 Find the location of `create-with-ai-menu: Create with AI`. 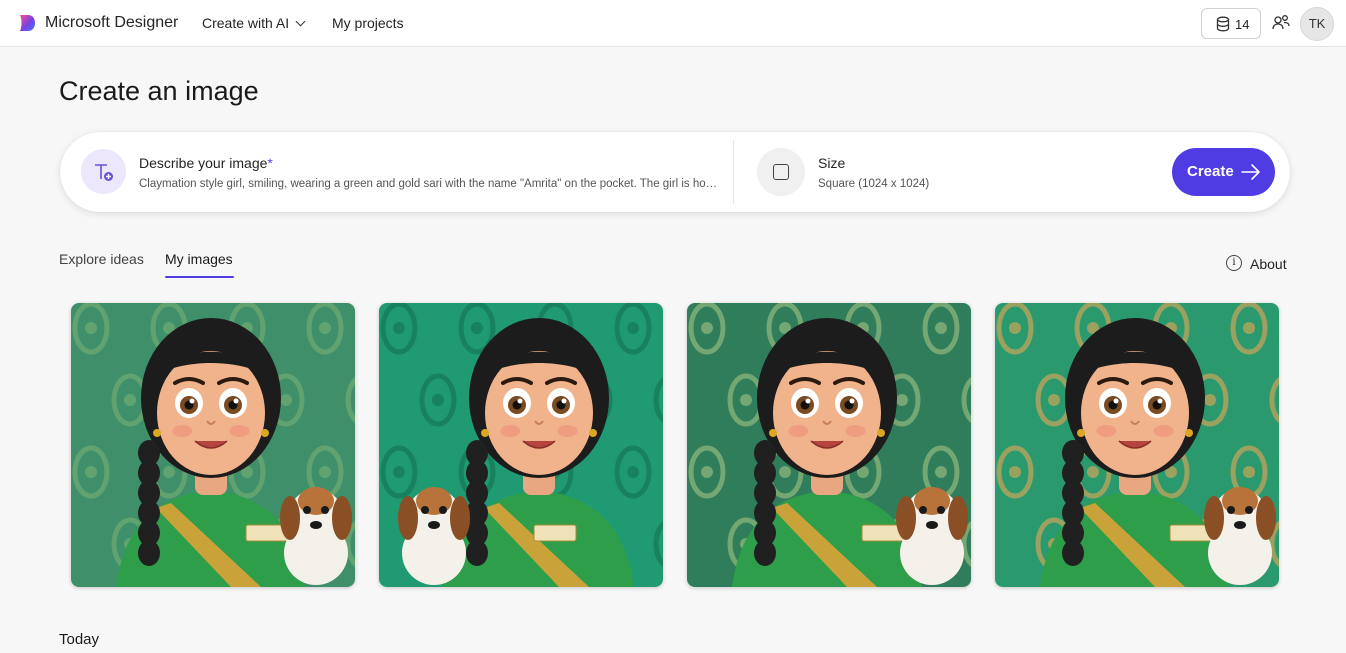

create-with-ai-menu: Create with AI is located at coordinates (254, 23).